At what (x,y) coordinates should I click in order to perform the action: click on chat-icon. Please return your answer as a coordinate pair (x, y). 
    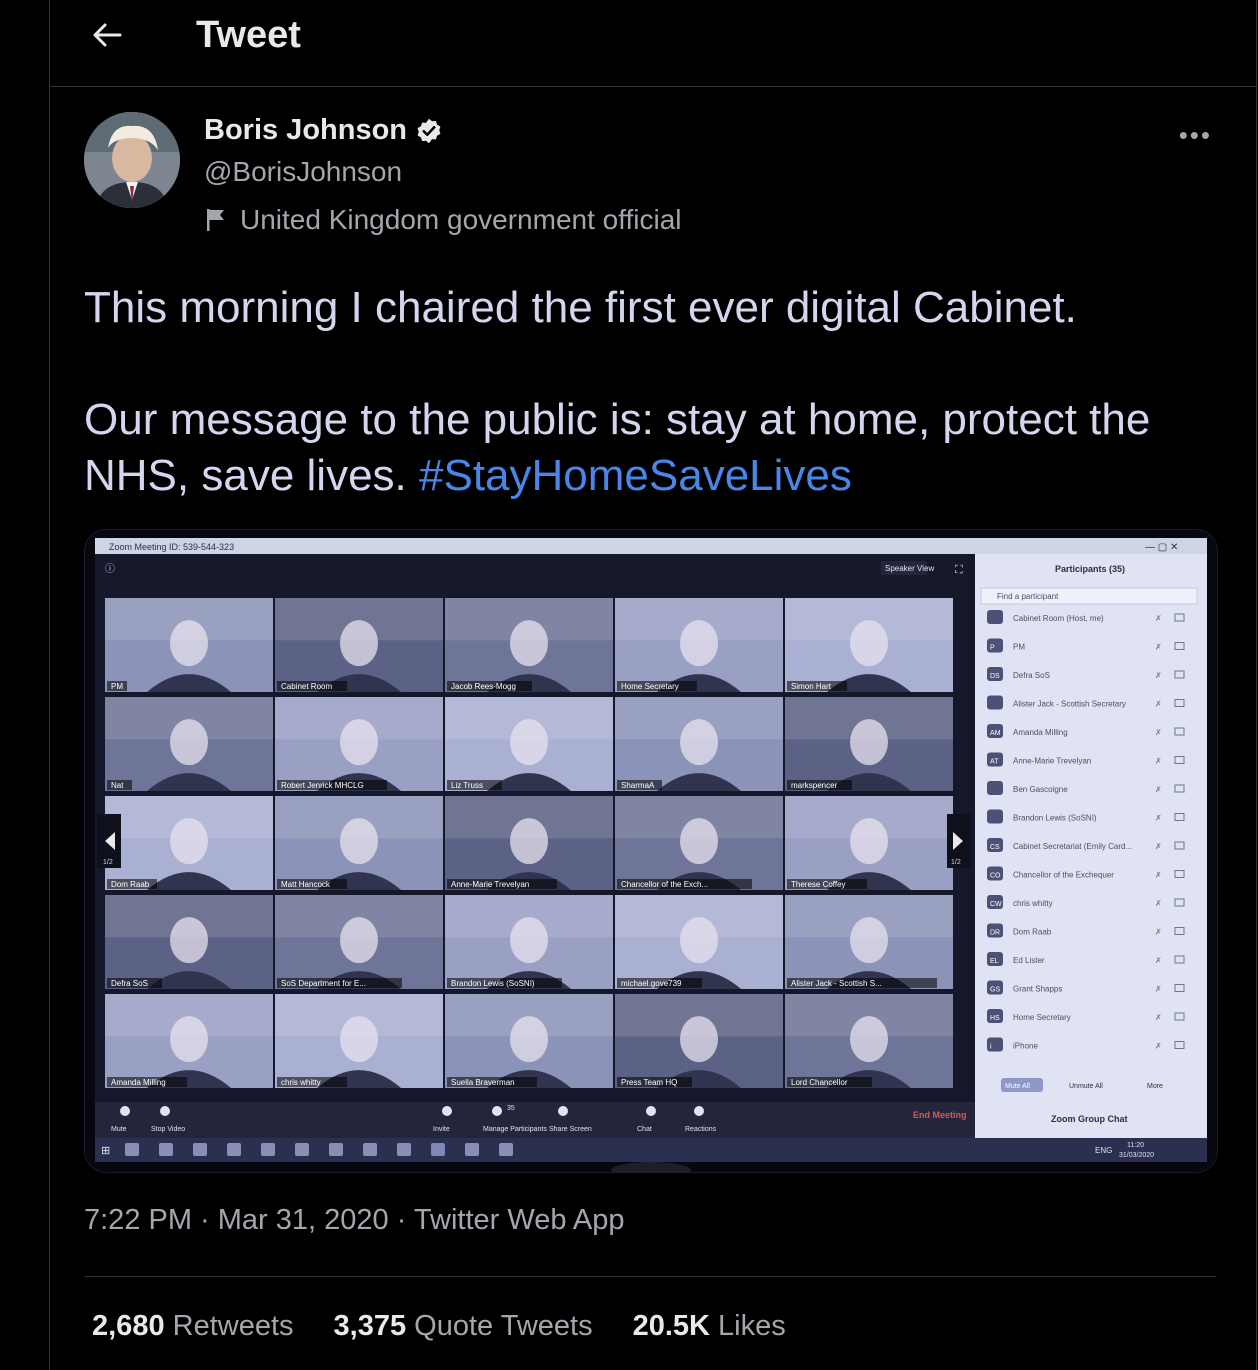
    Looking at the image, I should click on (651, 1111).